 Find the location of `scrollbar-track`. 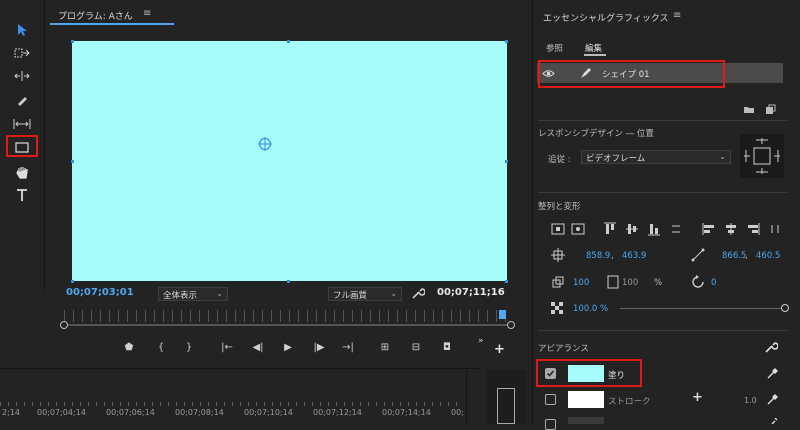

scrollbar-track is located at coordinates (288, 325).